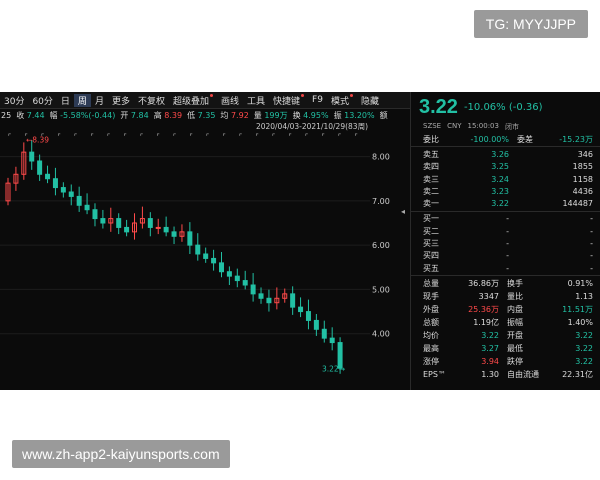 This screenshot has width=600, height=480. Describe the element at coordinates (381, 201) in the screenshot. I see `y-tick-label: 7.00` at that location.